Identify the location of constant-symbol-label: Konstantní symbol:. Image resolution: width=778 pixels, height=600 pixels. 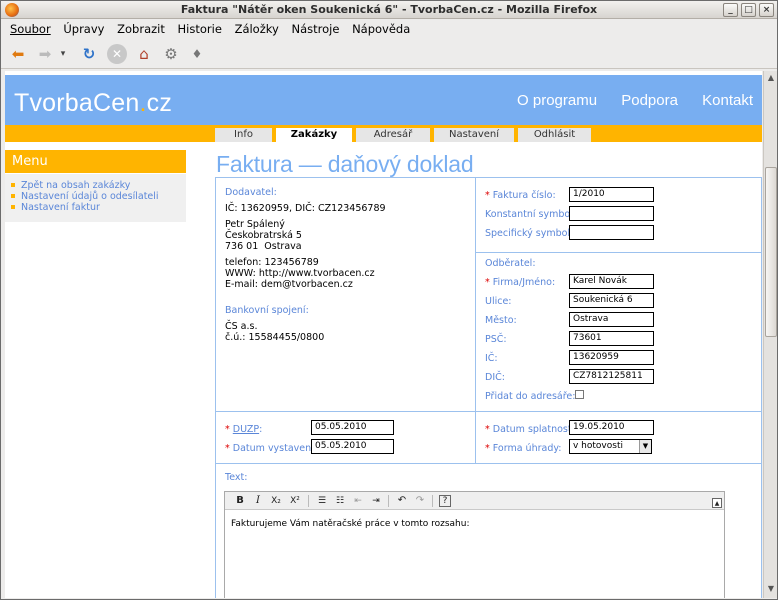
(531, 214).